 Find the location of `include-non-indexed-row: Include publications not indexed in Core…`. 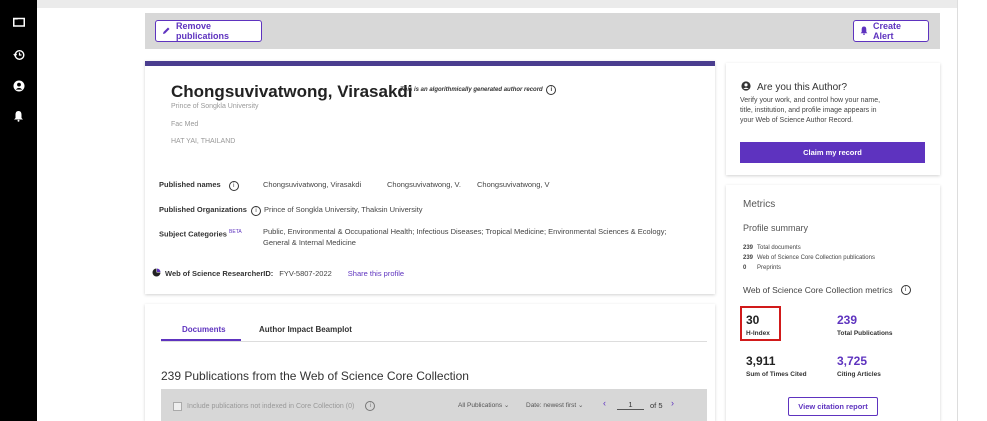

include-non-indexed-row: Include publications not indexed in Core… is located at coordinates (274, 406).